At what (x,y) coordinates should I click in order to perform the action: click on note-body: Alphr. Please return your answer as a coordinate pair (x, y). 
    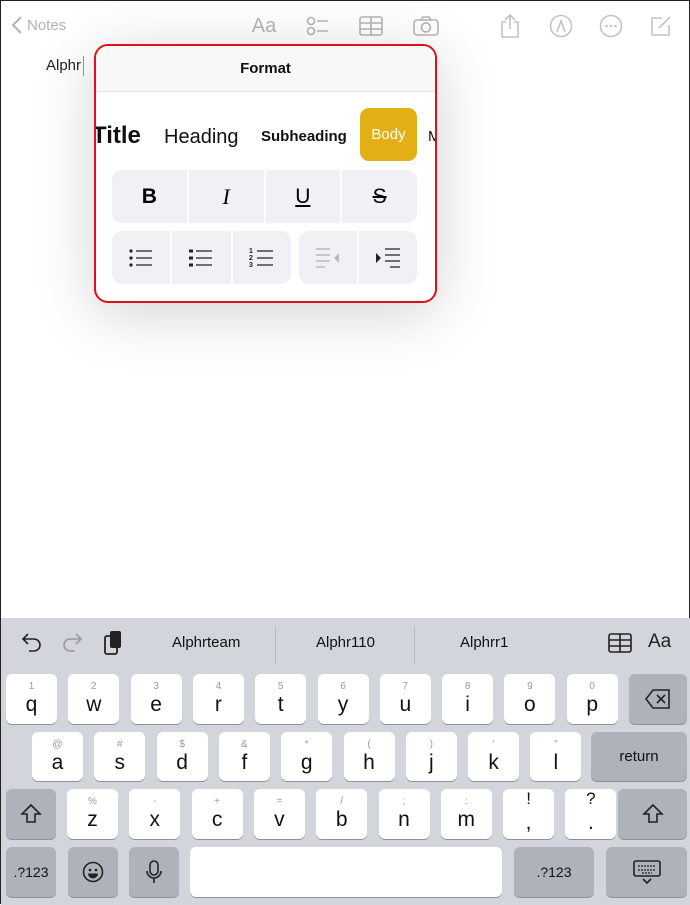
    Looking at the image, I should click on (65, 66).